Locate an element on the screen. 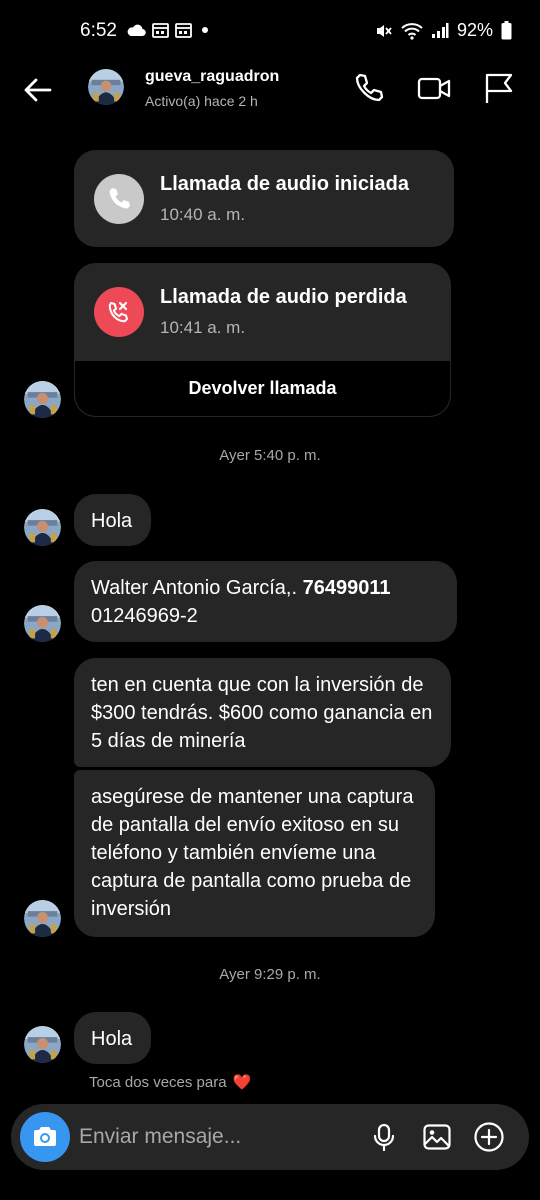 This screenshot has height=1200, width=540. double-tap-hint: Toca dos veces para ❤️ is located at coordinates (170, 1082).